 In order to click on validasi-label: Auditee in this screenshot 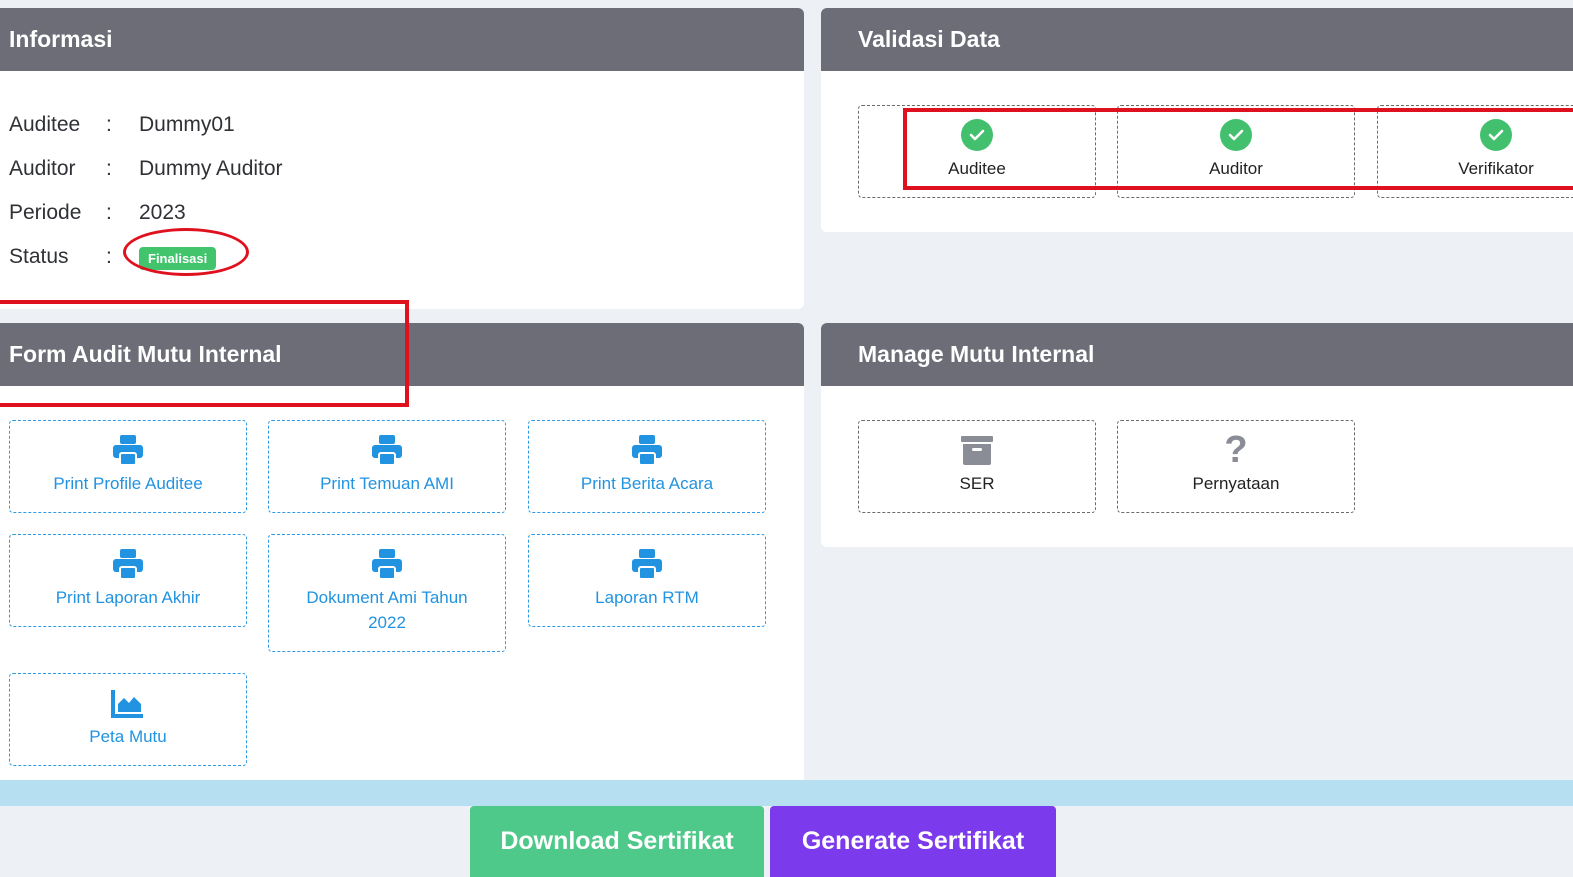, I will do `click(977, 168)`.